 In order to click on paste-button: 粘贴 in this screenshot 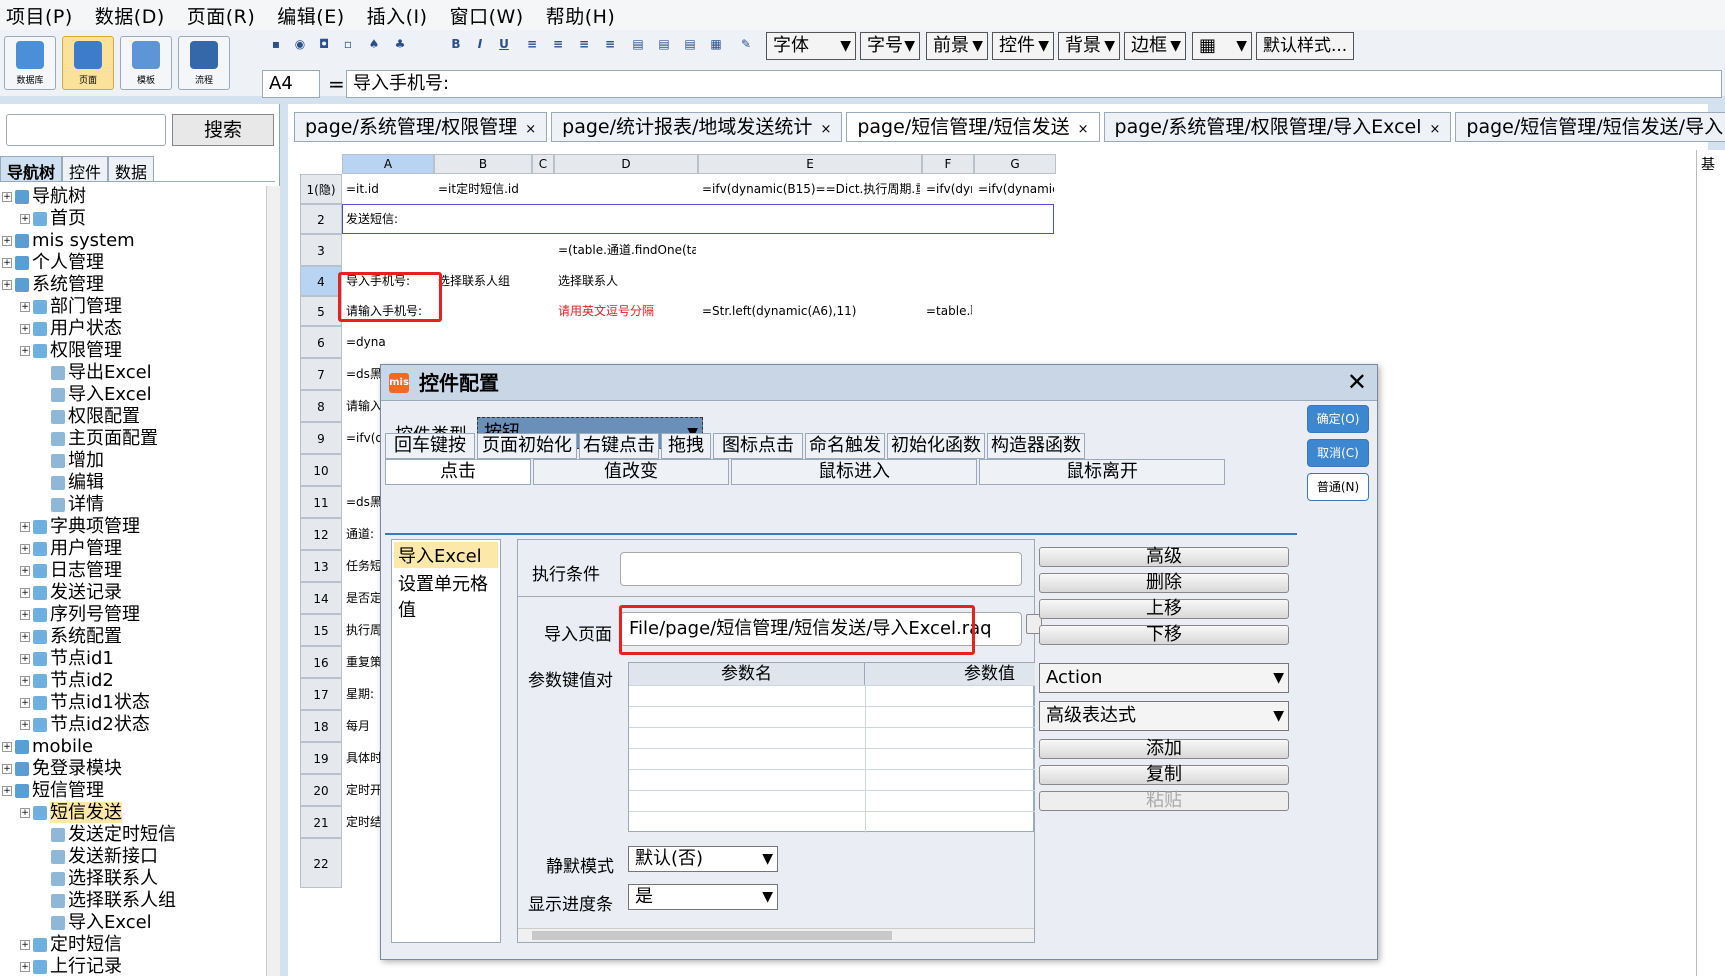, I will do `click(1164, 801)`.